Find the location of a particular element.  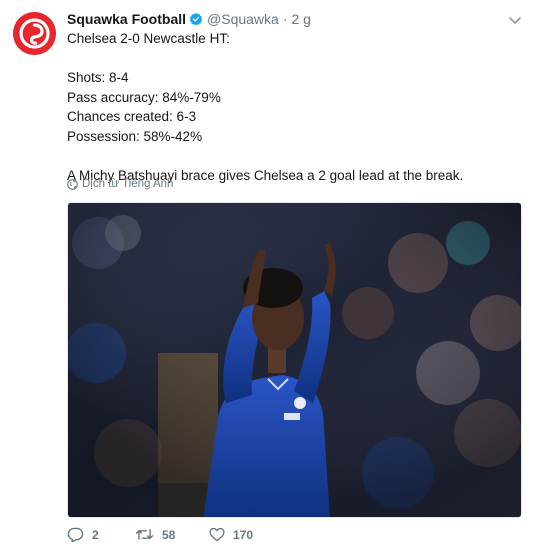

tweet-line: Pass accuracy: 84%-79% is located at coordinates (144, 97).